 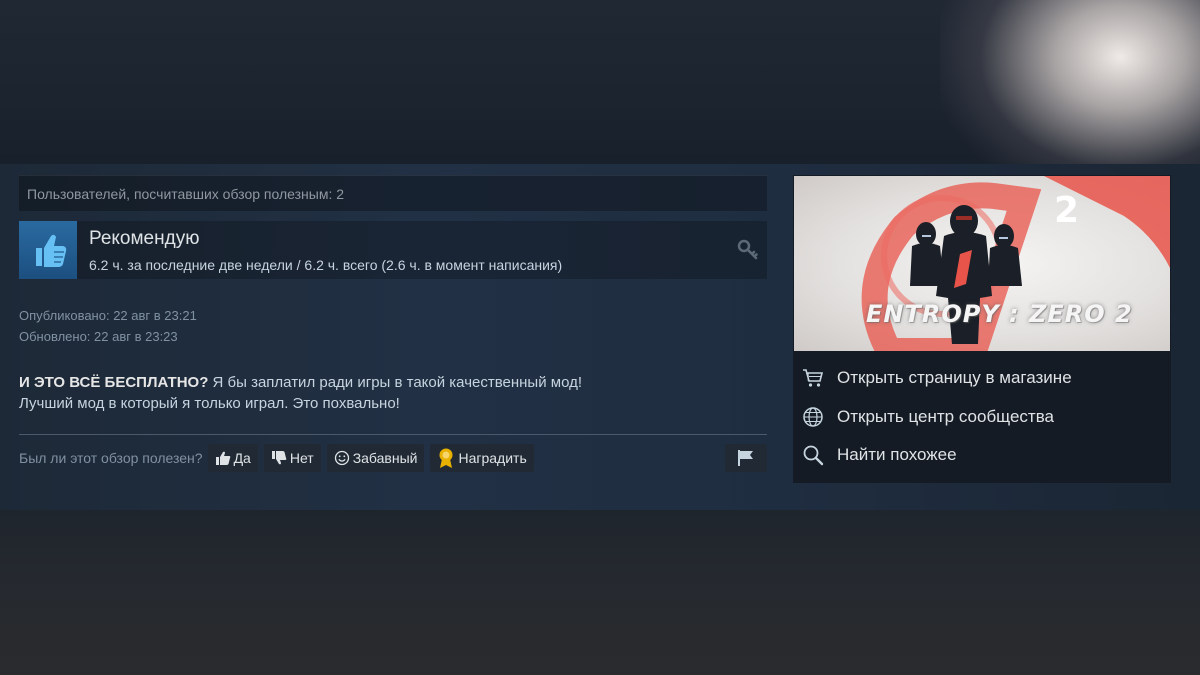 What do you see at coordinates (946, 416) in the screenshot?
I see `community-hub-label: Открыть центр сообщества` at bounding box center [946, 416].